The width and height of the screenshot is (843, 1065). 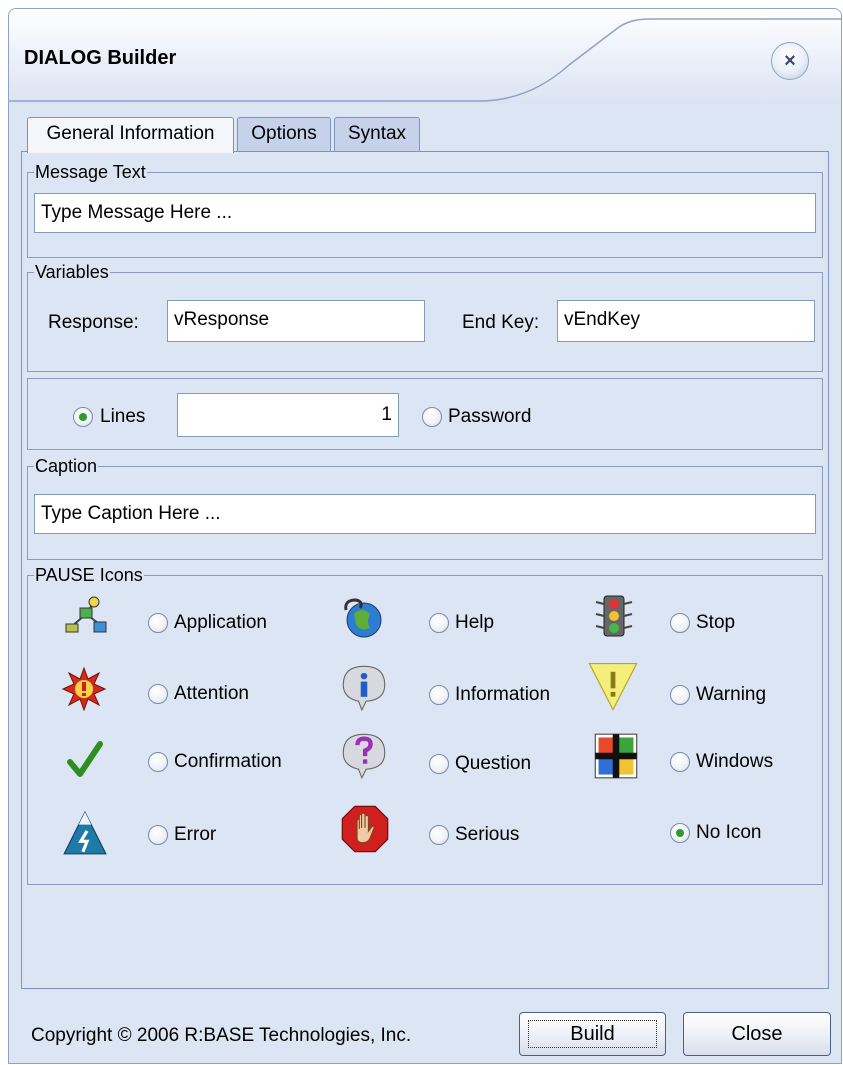 What do you see at coordinates (613, 686) in the screenshot?
I see `warning-triangle-icon` at bounding box center [613, 686].